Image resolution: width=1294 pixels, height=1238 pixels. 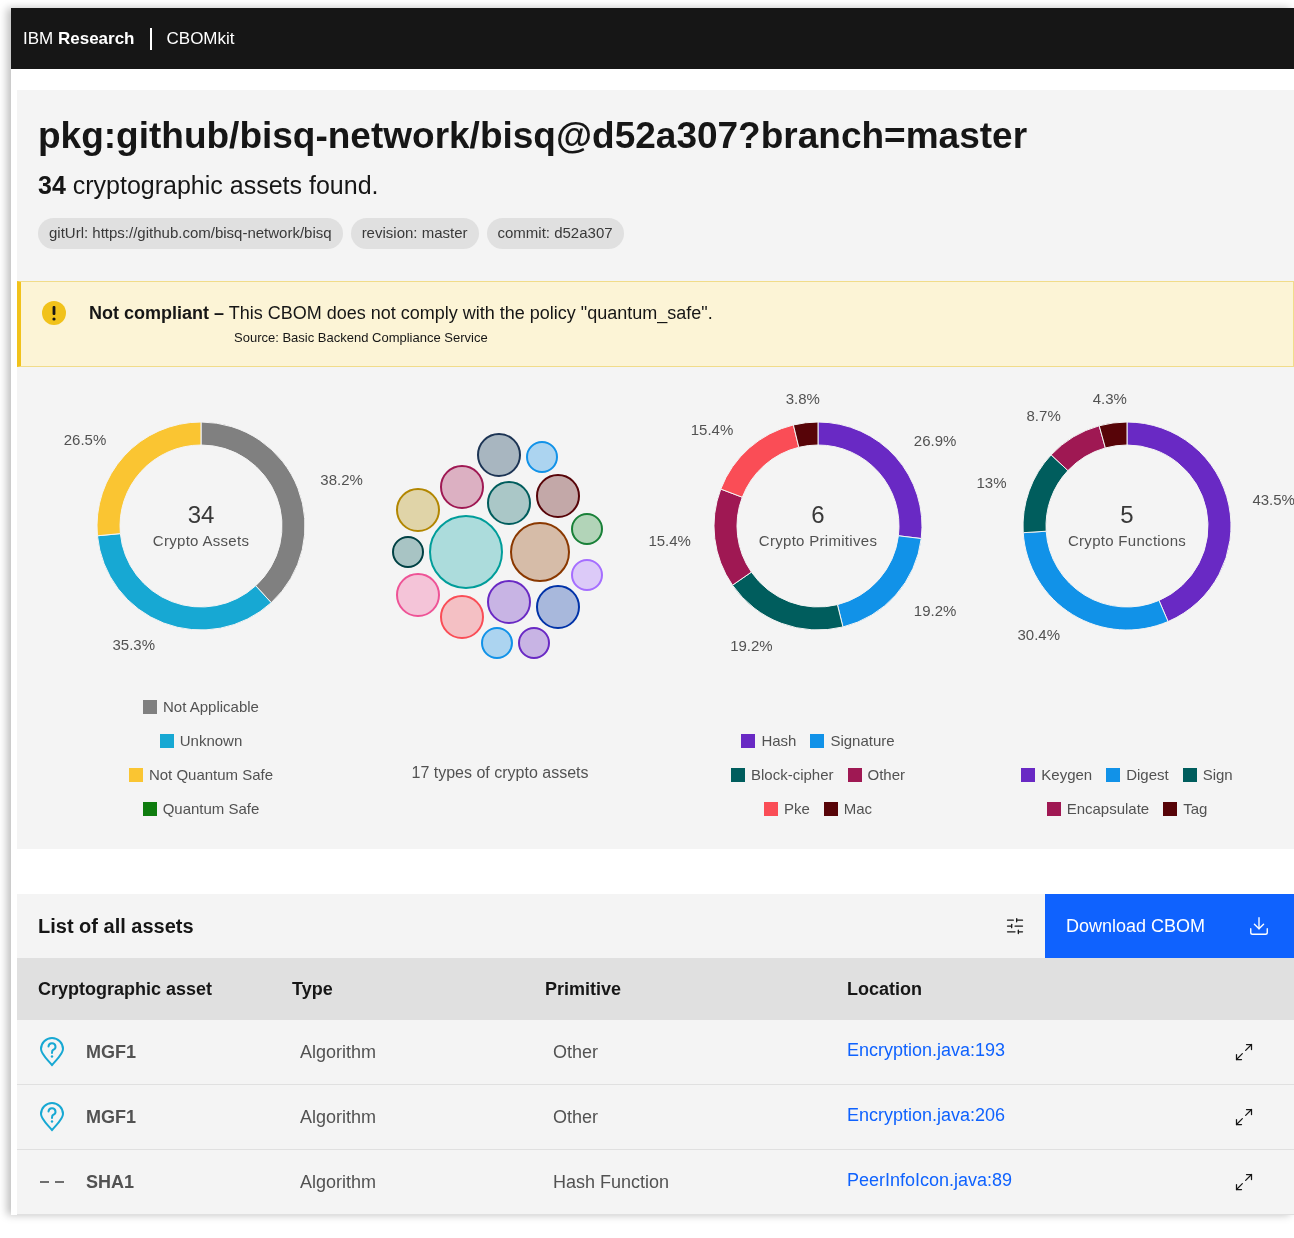 I want to click on compliance-source: Source: Basic Backend Compliance Service, so click(x=361, y=338).